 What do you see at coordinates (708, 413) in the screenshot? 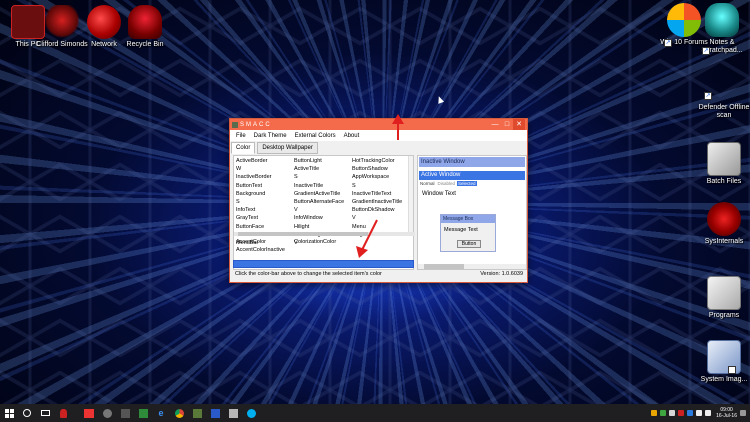
I see `volume-icon` at bounding box center [708, 413].